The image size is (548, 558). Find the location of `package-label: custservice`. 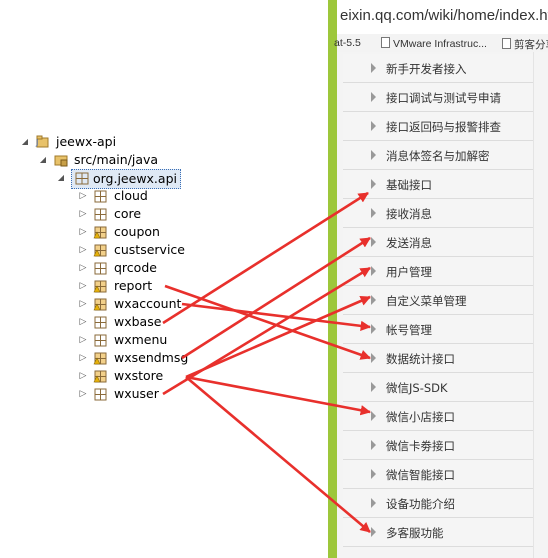

package-label: custservice is located at coordinates (149, 249).